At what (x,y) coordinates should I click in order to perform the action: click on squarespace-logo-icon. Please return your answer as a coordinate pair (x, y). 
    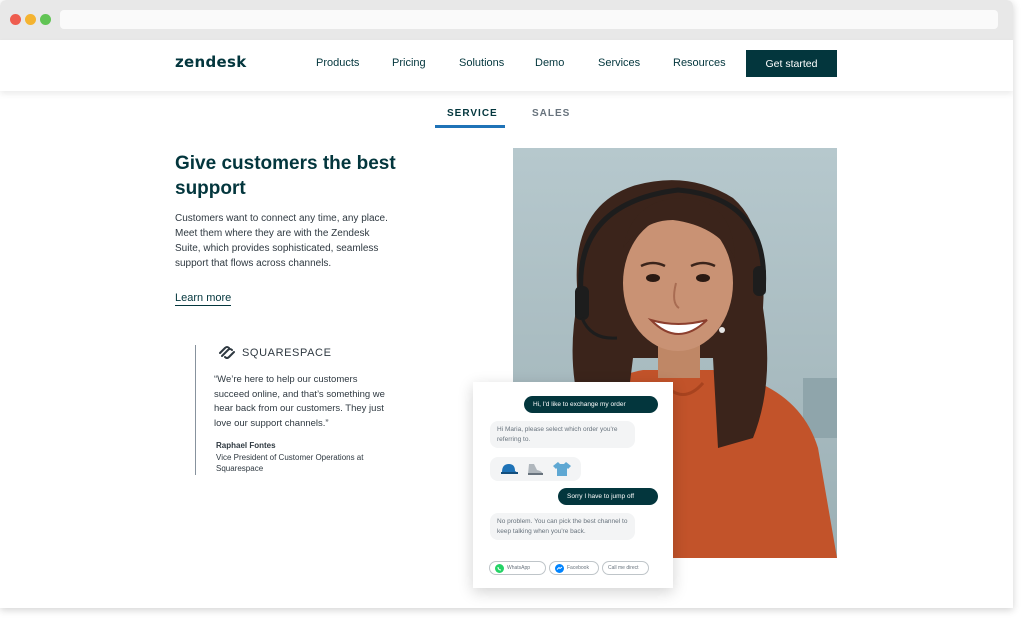
    Looking at the image, I should click on (227, 352).